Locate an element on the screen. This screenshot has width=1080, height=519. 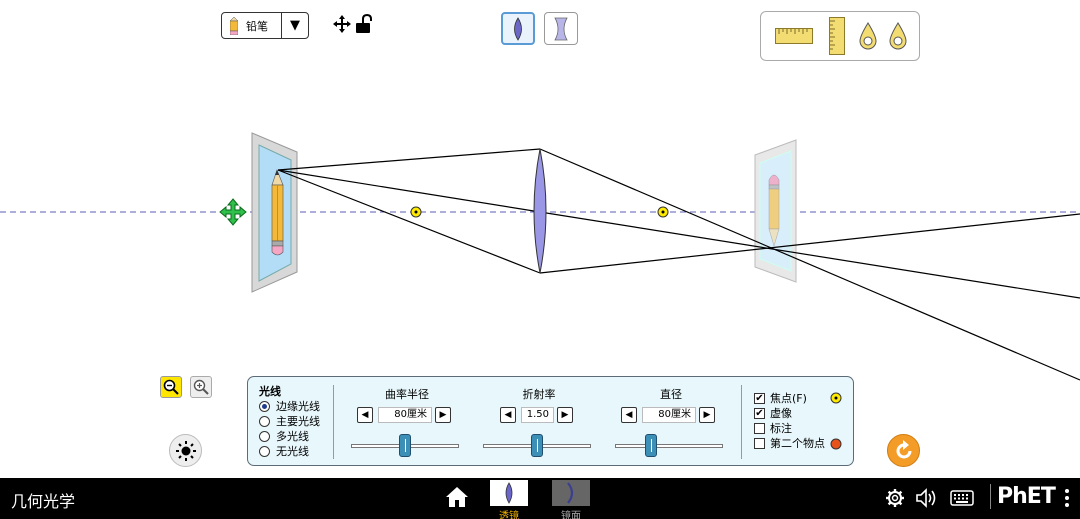
reset-icon is located at coordinates (903, 448).